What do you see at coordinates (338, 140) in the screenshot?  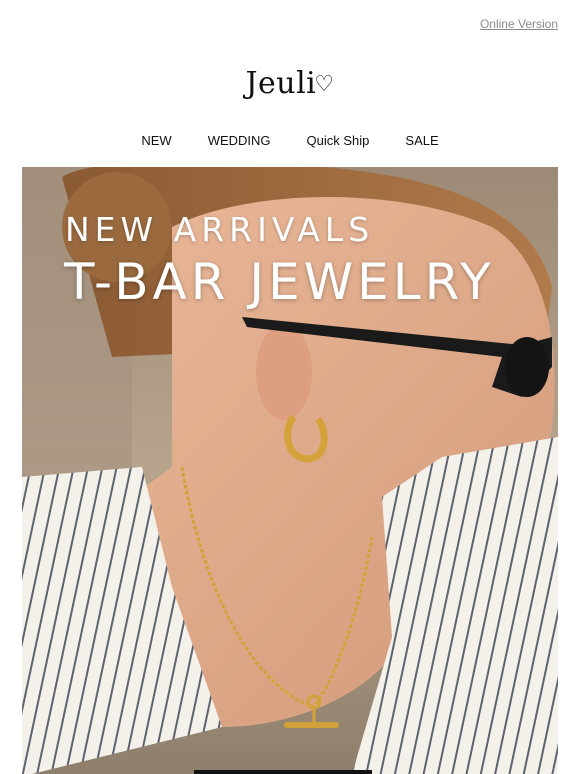 I see `nav-item-quick-ship: Quick Ship` at bounding box center [338, 140].